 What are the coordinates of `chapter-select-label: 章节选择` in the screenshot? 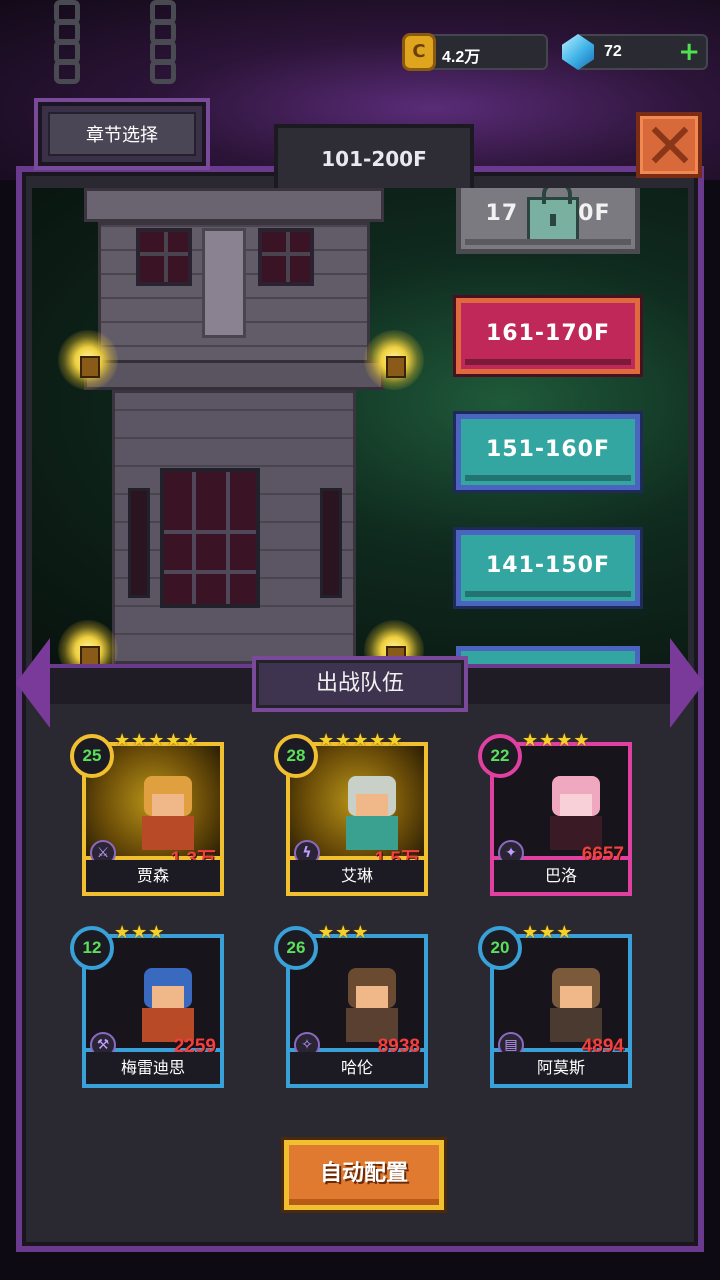 It's located at (122, 134).